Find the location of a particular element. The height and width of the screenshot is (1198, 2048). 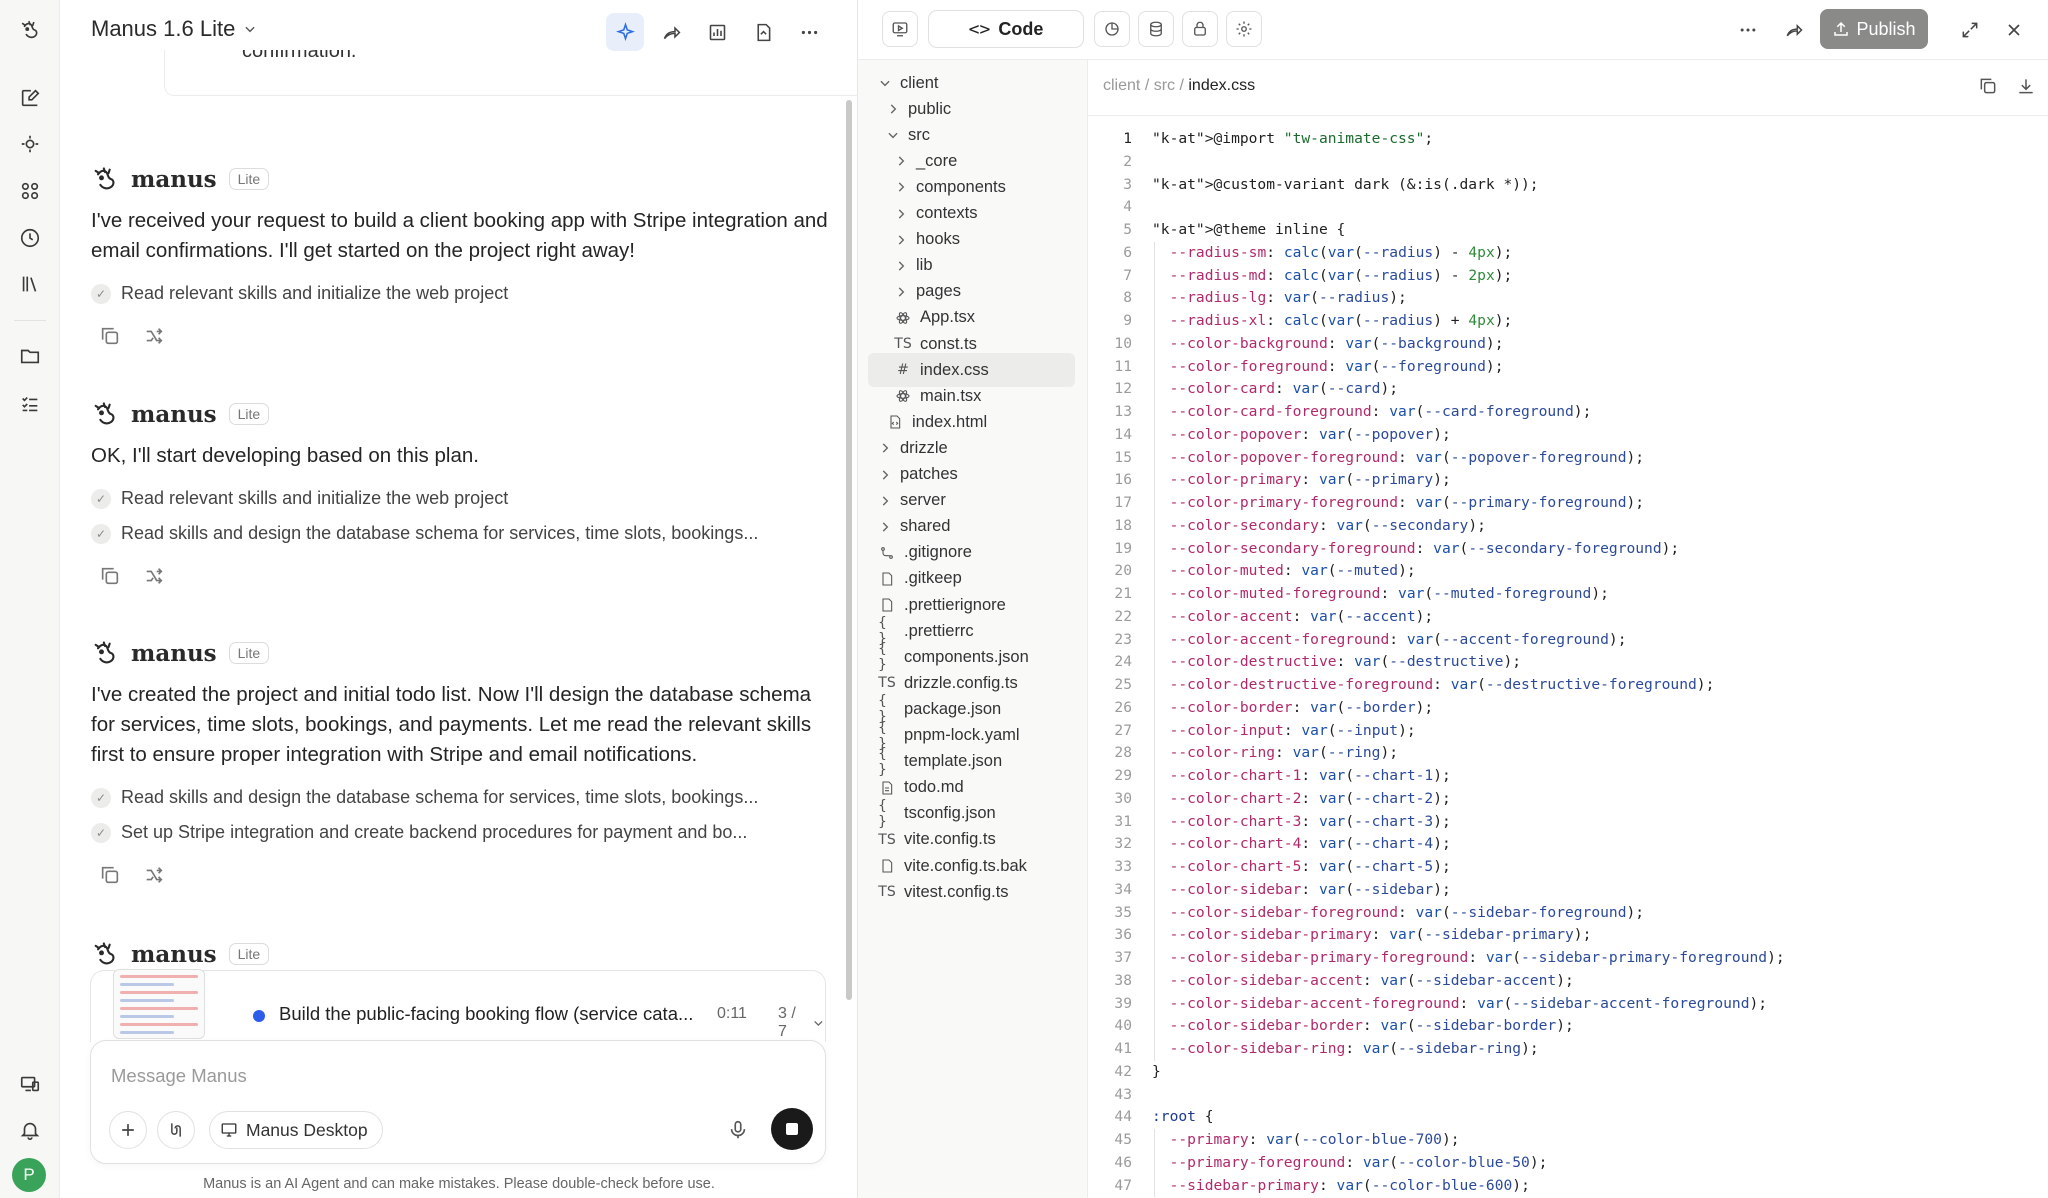

line-number: 47 is located at coordinates (1123, 1185).